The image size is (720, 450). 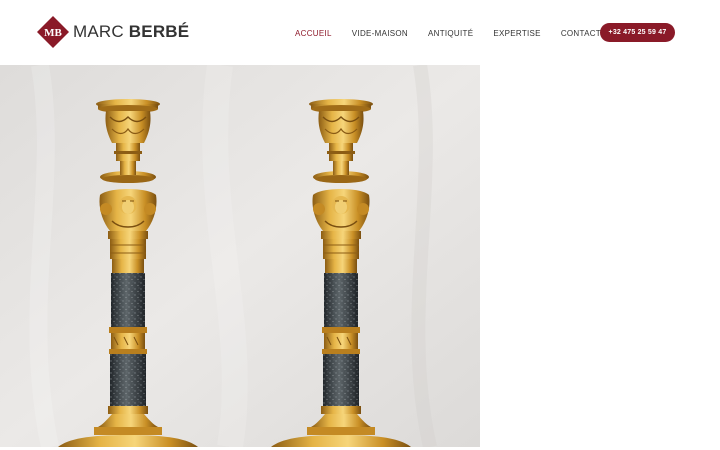 I want to click on nav-item-accueil: ACCUEIL, so click(x=313, y=33).